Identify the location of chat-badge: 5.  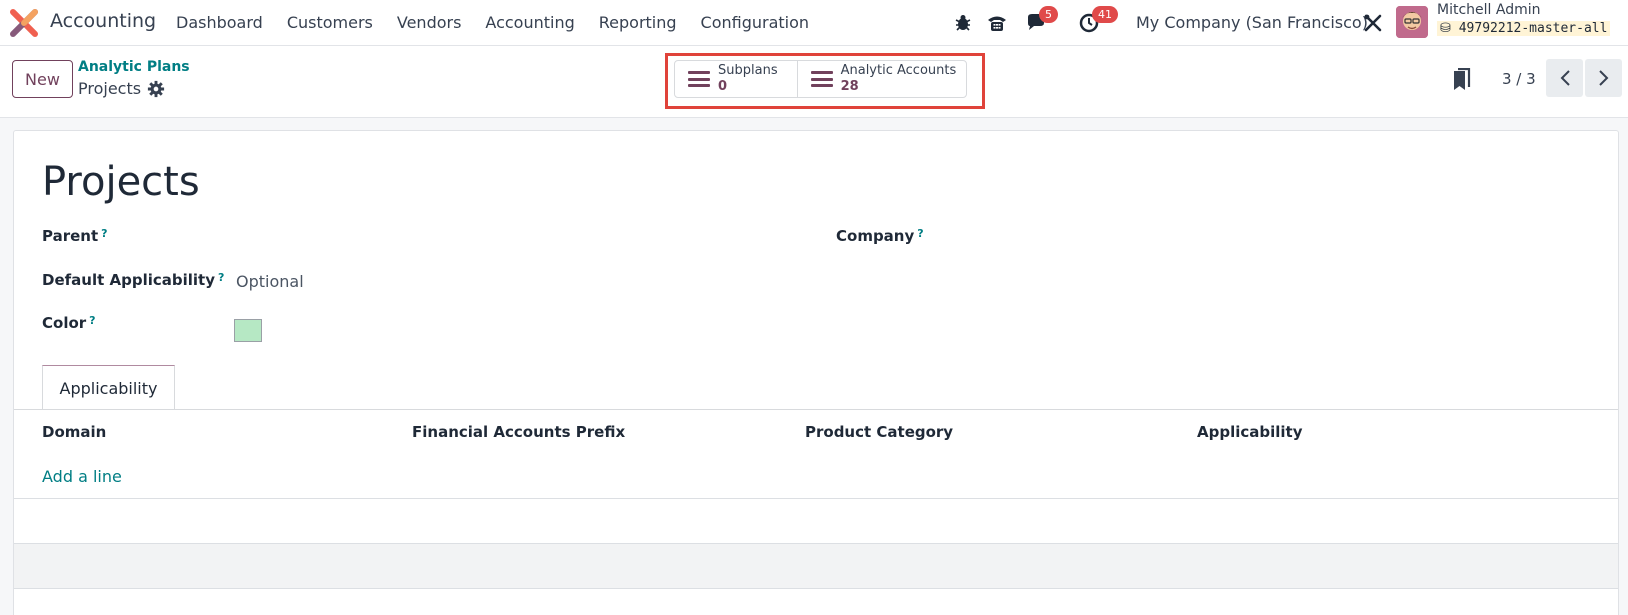
(1048, 14).